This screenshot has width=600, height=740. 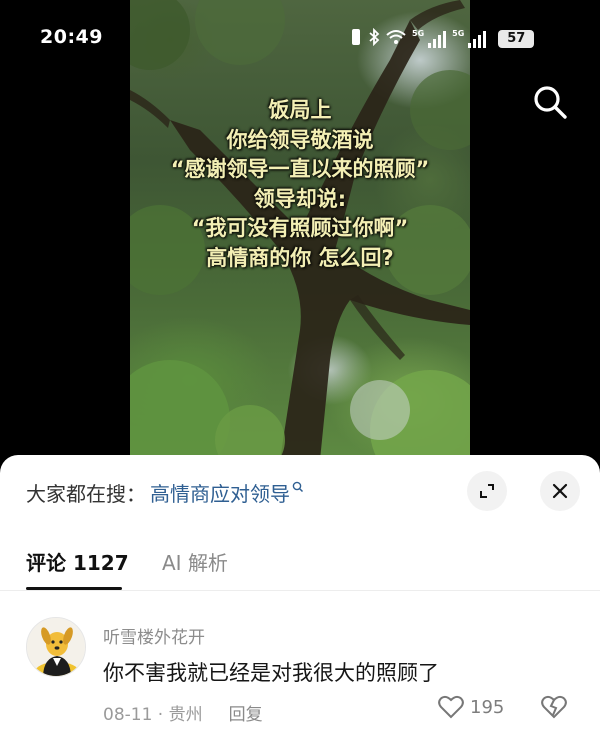 I want to click on dislike-button, so click(x=554, y=709).